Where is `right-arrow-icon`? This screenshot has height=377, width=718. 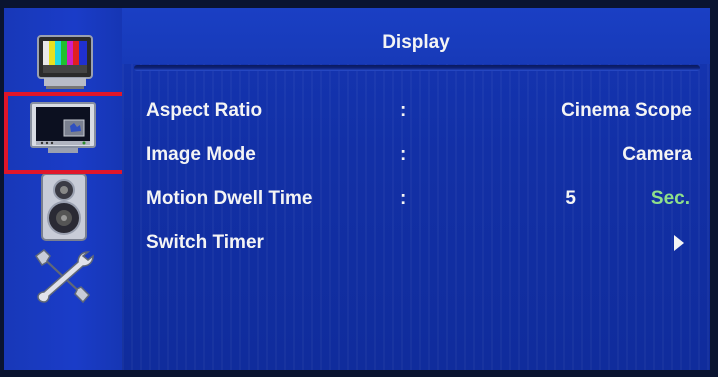
right-arrow-icon is located at coordinates (679, 243).